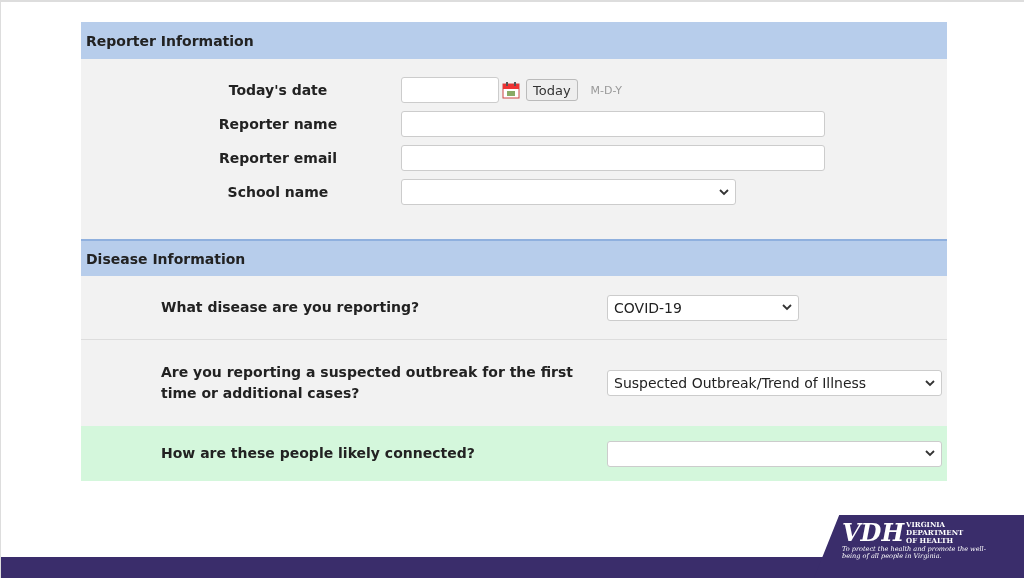  I want to click on field-label: Today's date, so click(278, 90).